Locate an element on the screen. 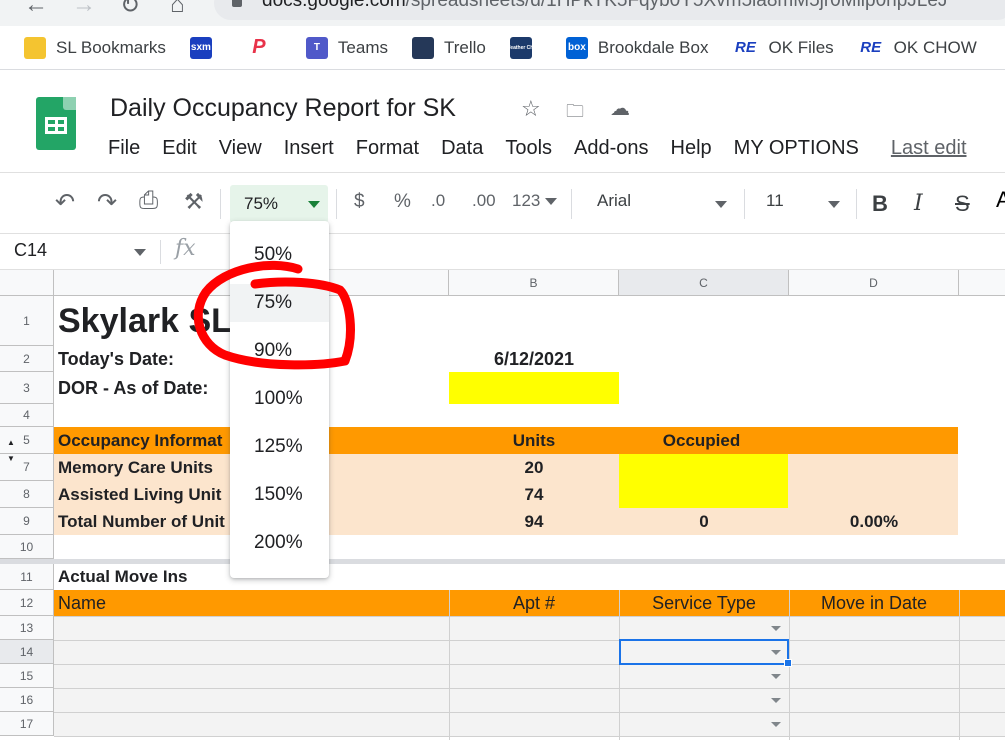  font-size-select: 11 is located at coordinates (775, 201).